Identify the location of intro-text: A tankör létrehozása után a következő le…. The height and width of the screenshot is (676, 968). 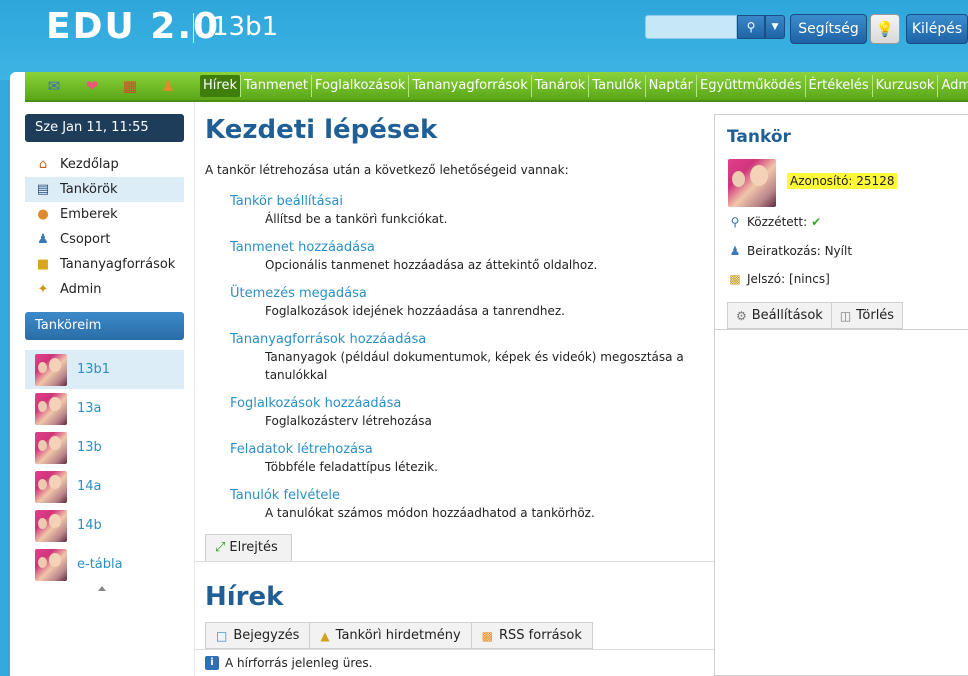
(387, 170).